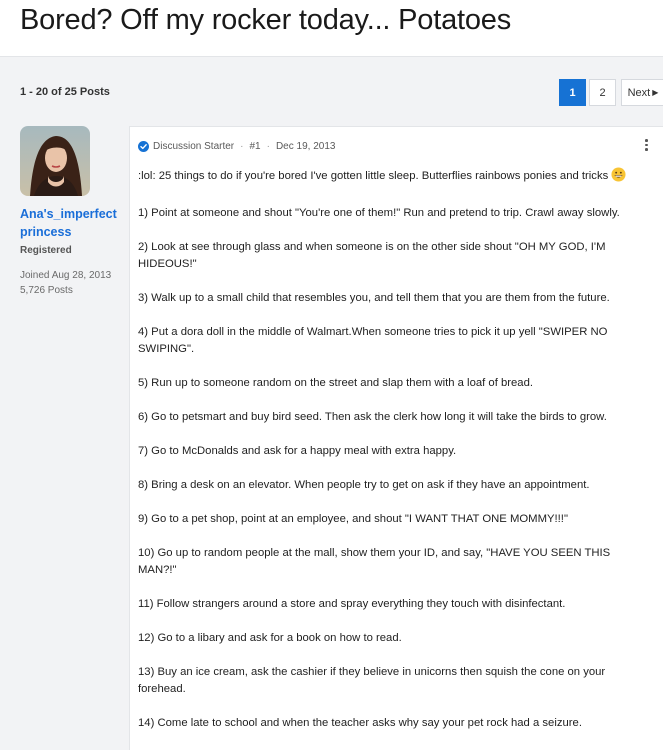 Image resolution: width=663 pixels, height=750 pixels. What do you see at coordinates (639, 92) in the screenshot?
I see `next-label: Next` at bounding box center [639, 92].